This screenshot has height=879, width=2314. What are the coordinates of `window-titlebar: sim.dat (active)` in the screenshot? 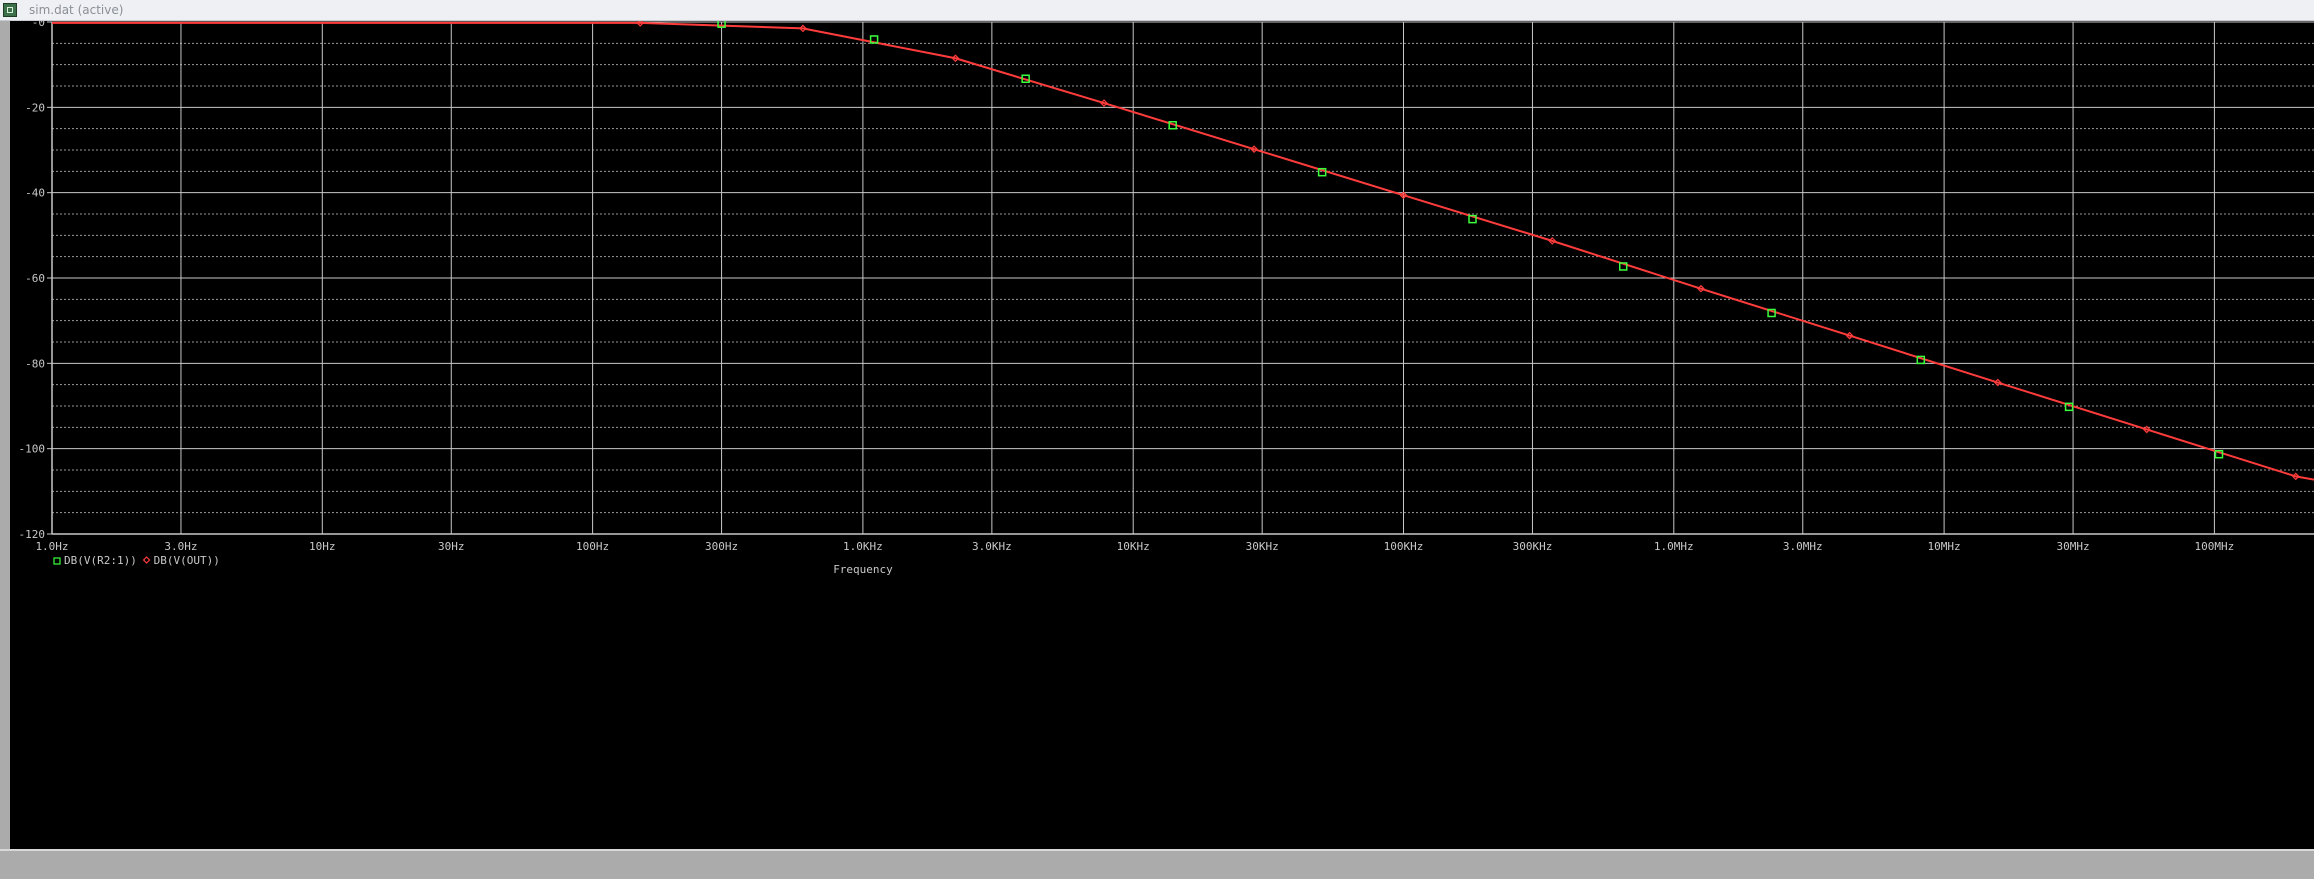 It's located at (1157, 10).